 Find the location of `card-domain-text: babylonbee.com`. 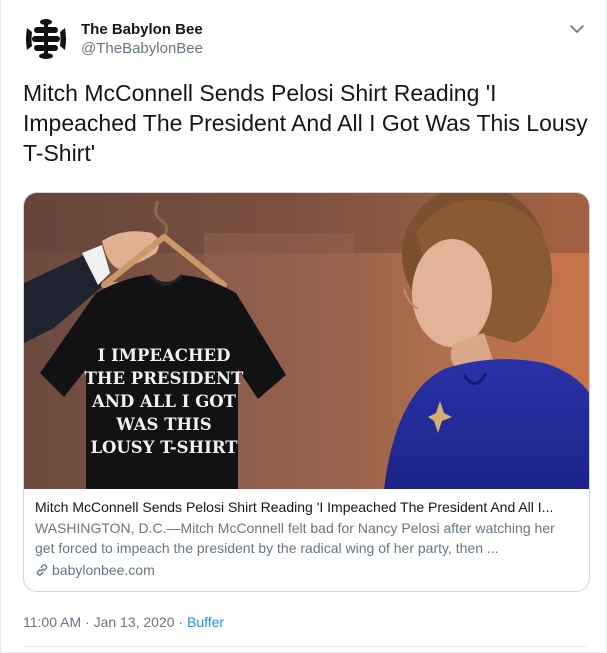

card-domain-text: babylonbee.com is located at coordinates (103, 570).